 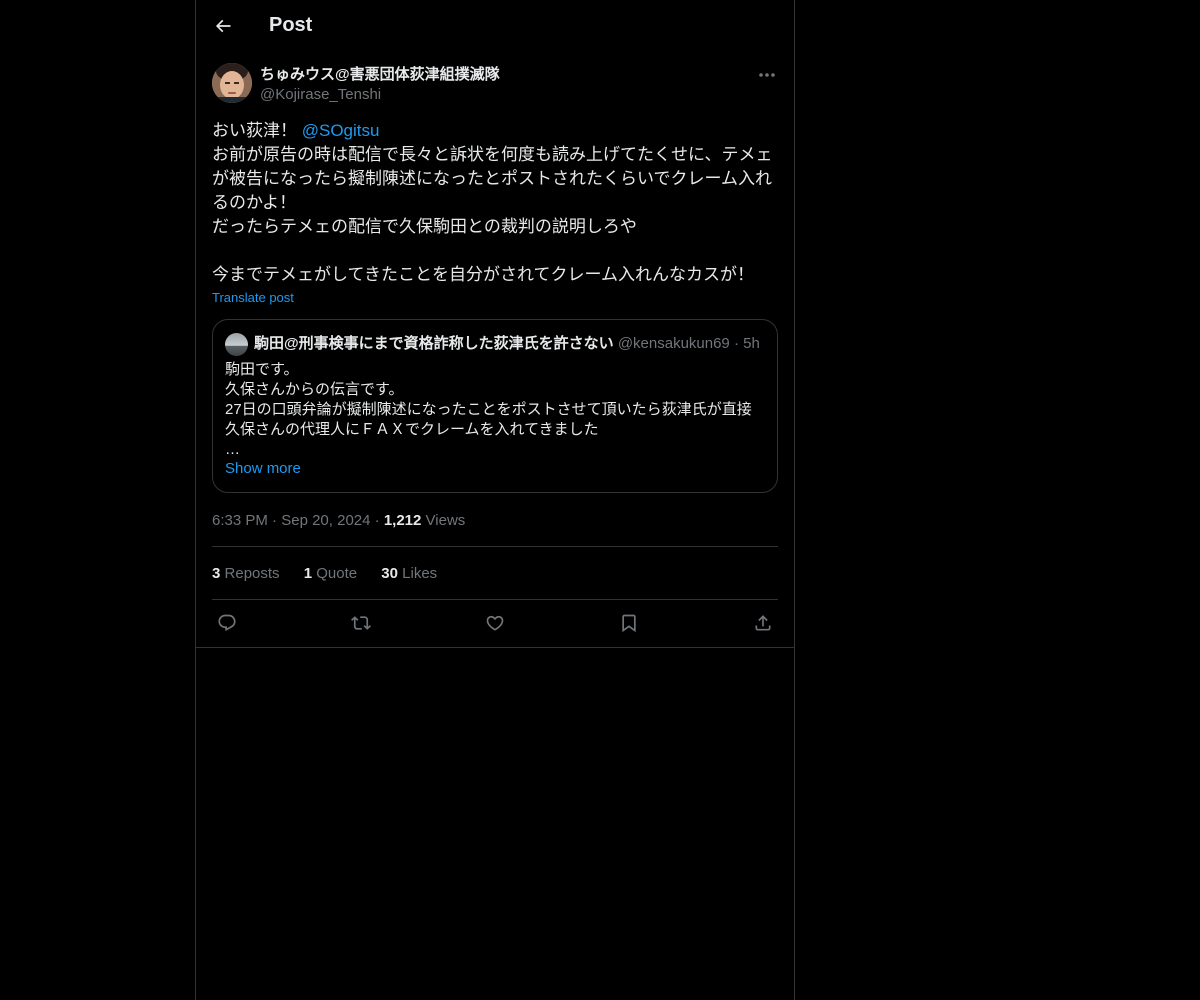 What do you see at coordinates (308, 573) in the screenshot?
I see `quotes-count: 1` at bounding box center [308, 573].